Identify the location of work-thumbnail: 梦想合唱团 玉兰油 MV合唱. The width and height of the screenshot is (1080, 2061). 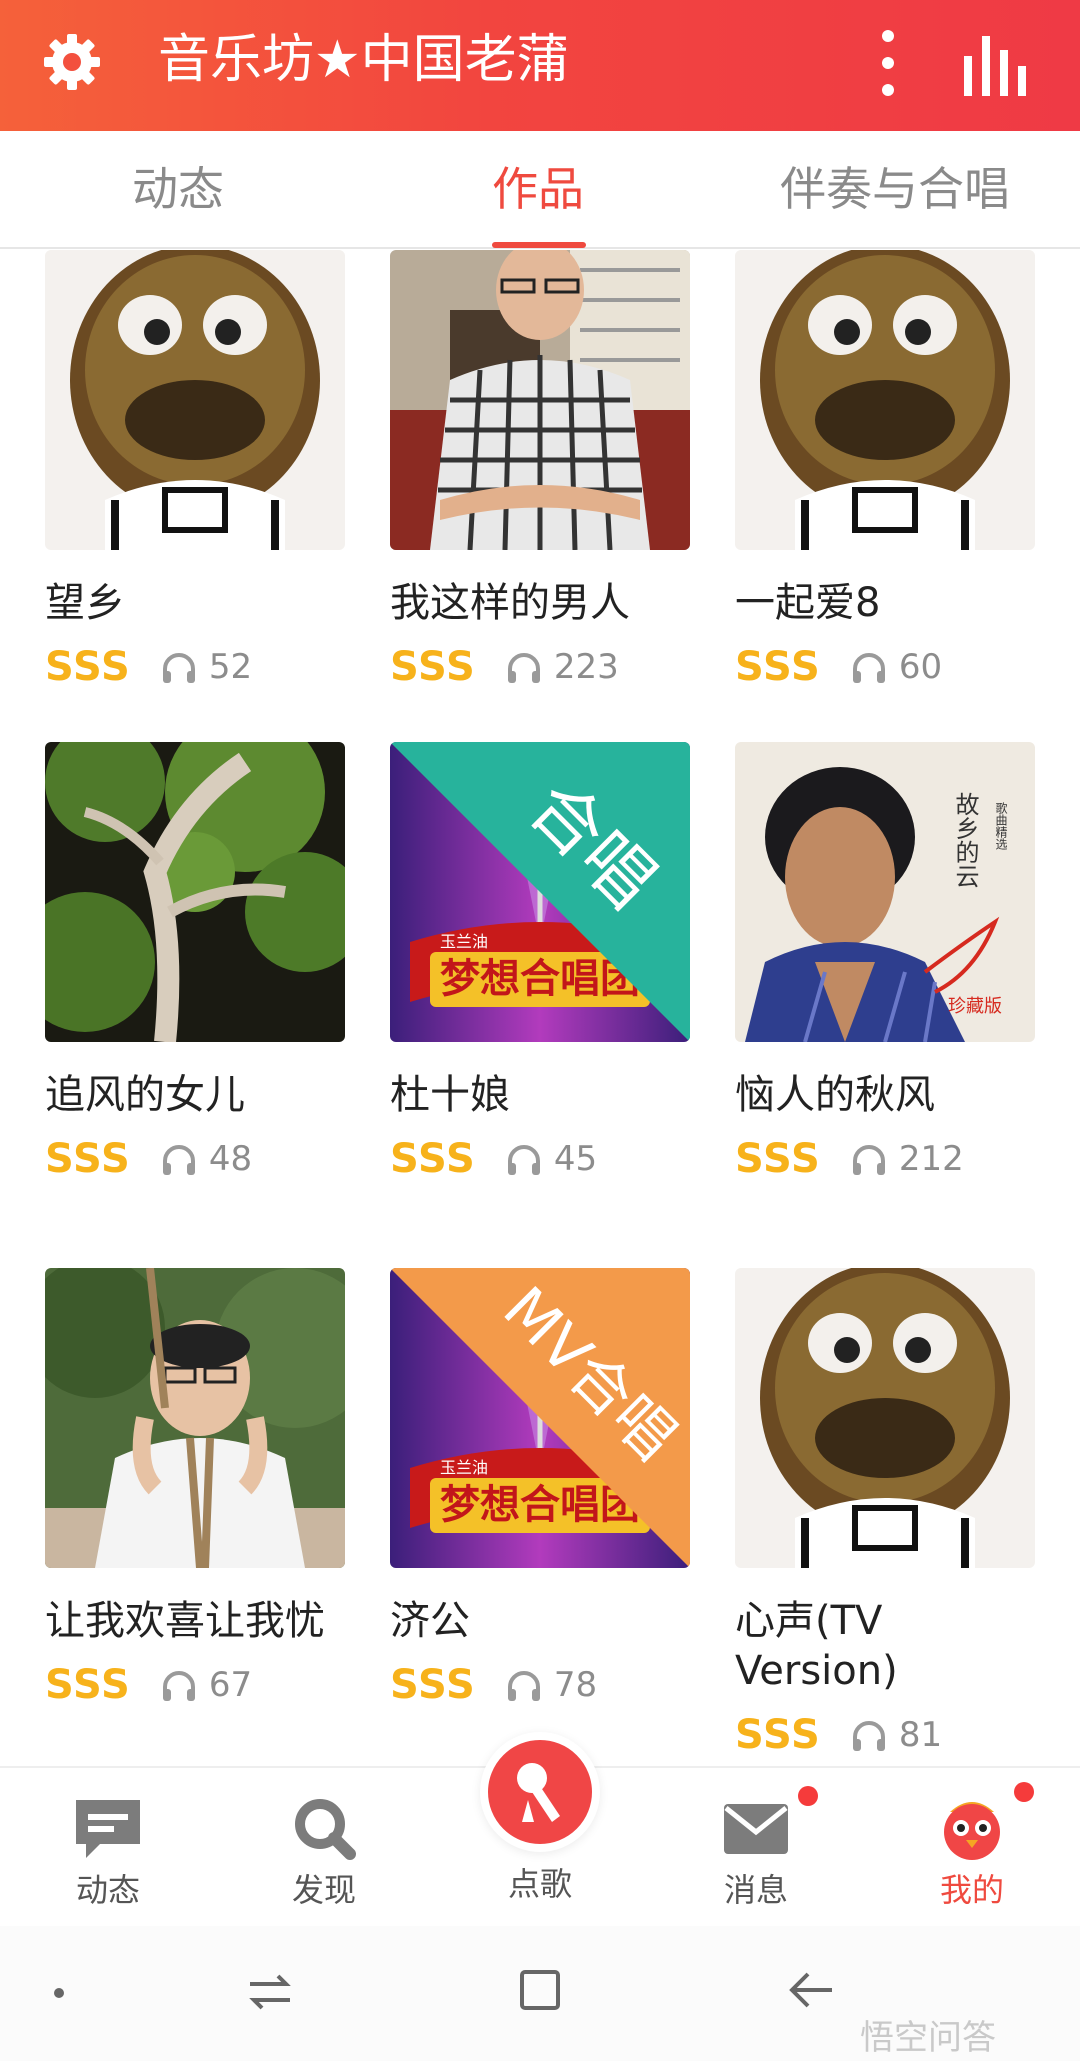
(540, 1418).